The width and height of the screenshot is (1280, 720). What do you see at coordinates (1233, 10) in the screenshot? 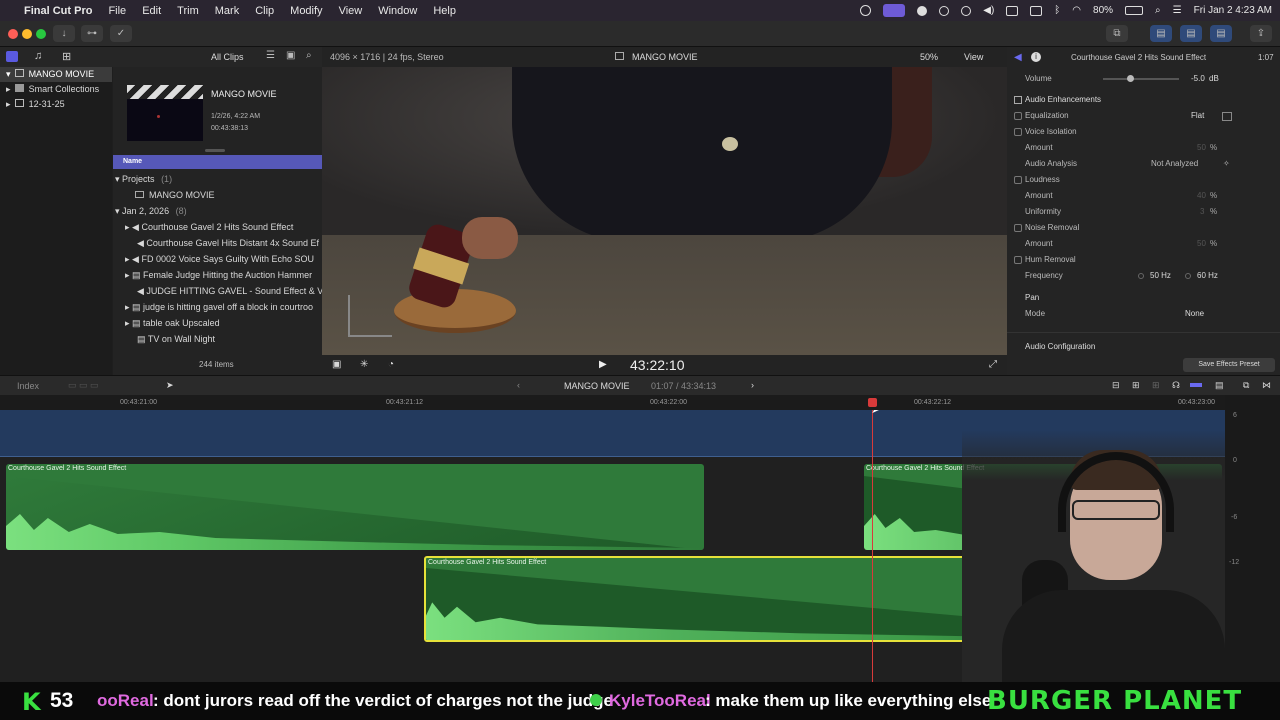
I see `menubar-datetime: Fri Jan 2 4:23 AM` at bounding box center [1233, 10].